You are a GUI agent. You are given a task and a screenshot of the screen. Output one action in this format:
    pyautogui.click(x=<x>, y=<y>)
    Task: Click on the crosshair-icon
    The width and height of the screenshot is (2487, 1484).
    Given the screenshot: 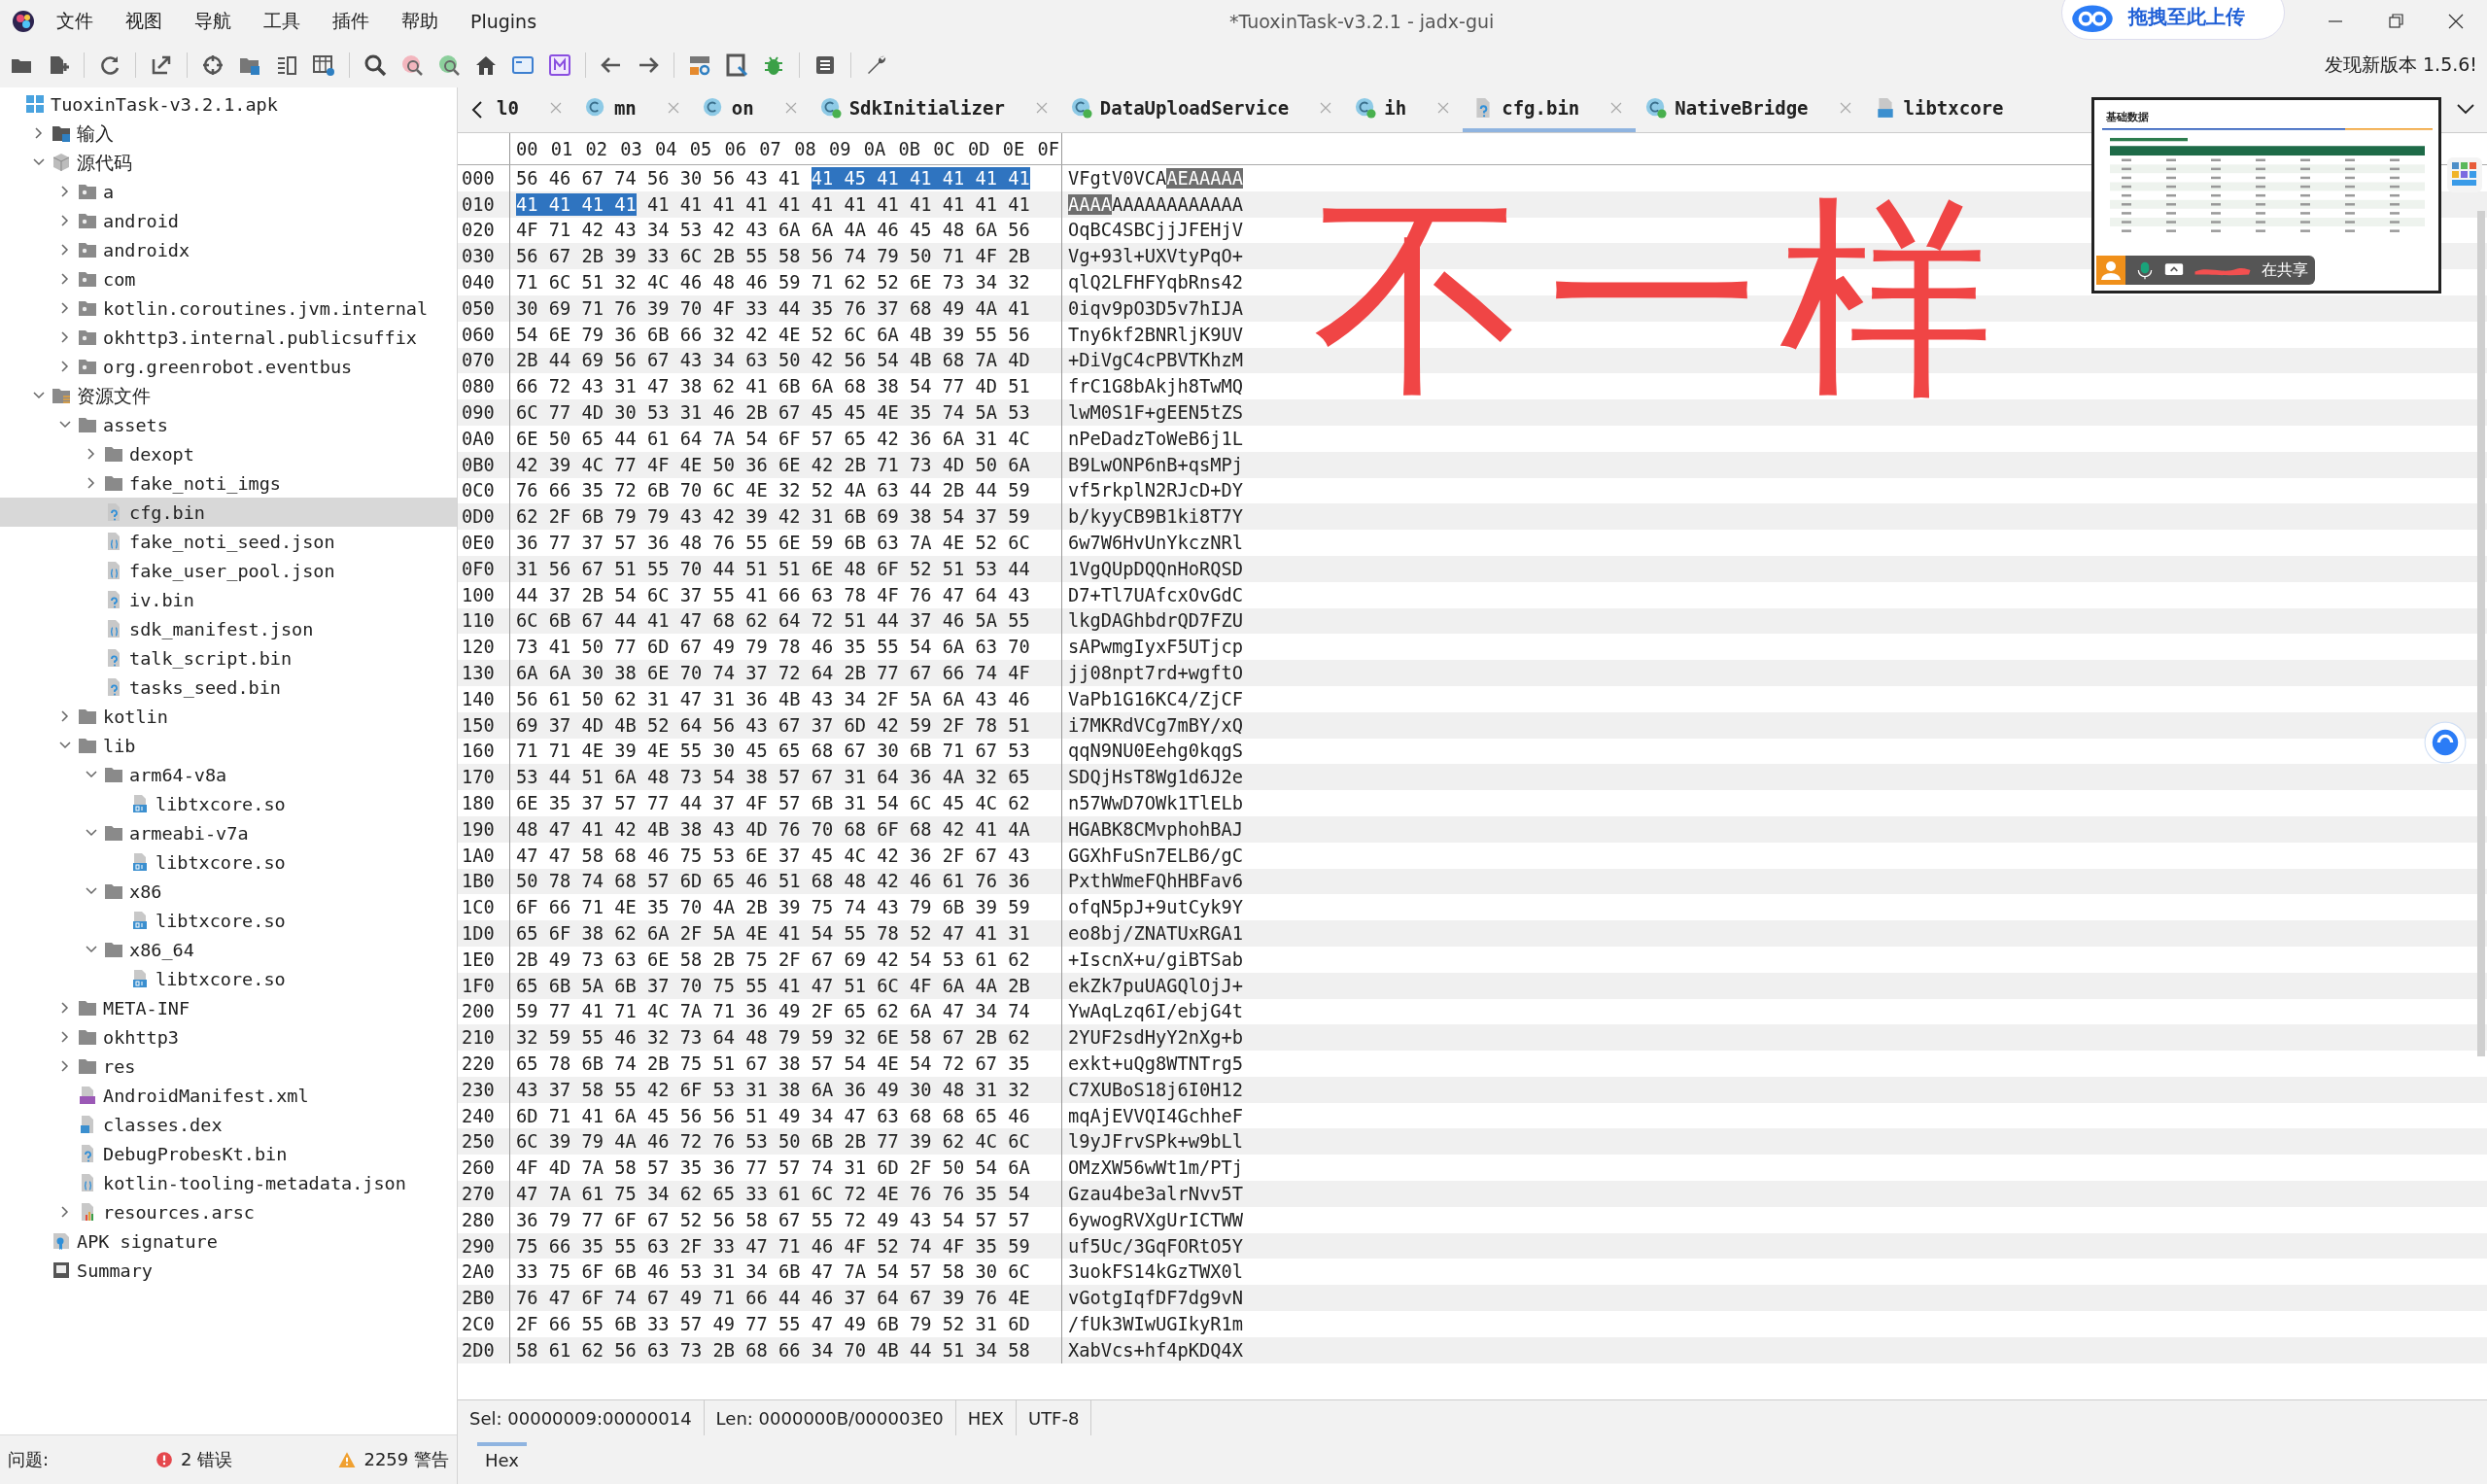 What is the action you would take?
    pyautogui.click(x=213, y=65)
    